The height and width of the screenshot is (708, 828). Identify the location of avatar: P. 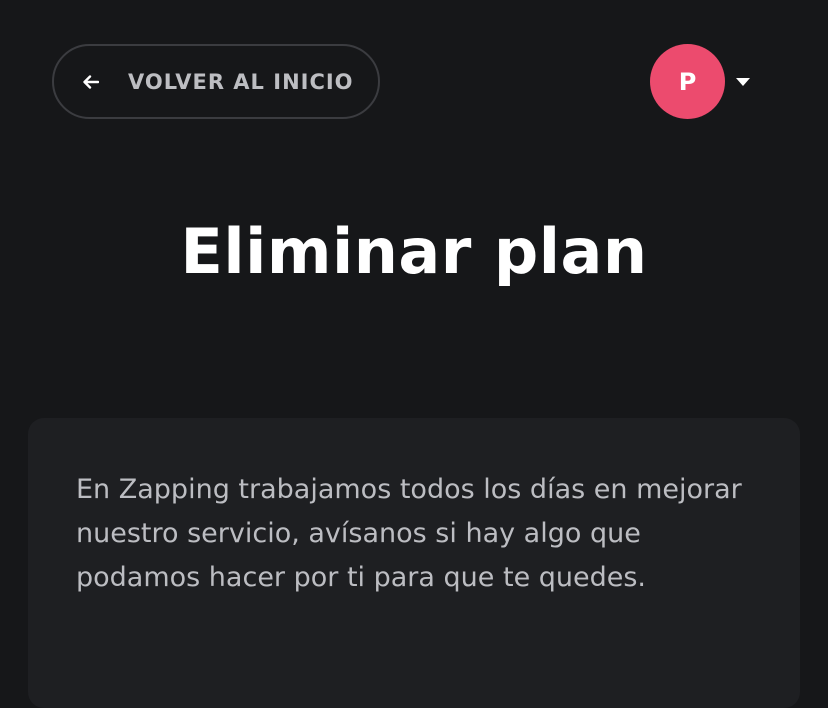
(687, 81).